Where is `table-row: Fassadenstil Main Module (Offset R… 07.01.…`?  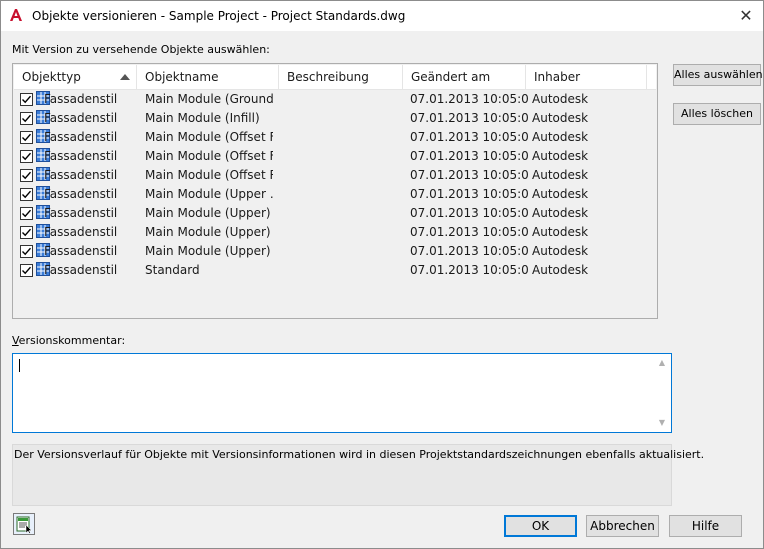
table-row: Fassadenstil Main Module (Offset R… 07.01.… is located at coordinates (335, 175).